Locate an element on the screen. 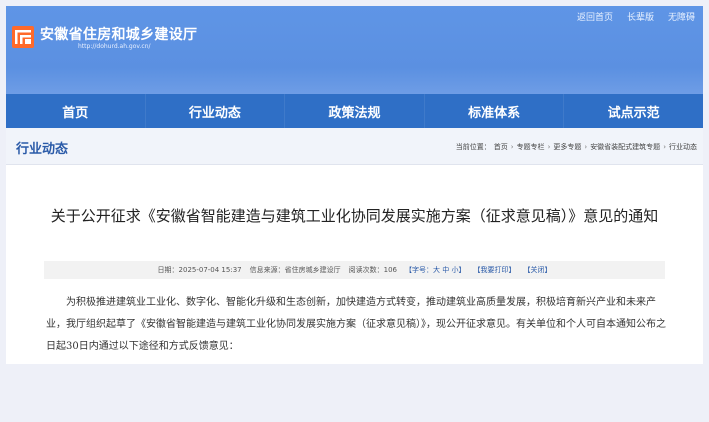 The width and height of the screenshot is (709, 422). article-date: 日期：2025-07-04 15:37 is located at coordinates (199, 270).